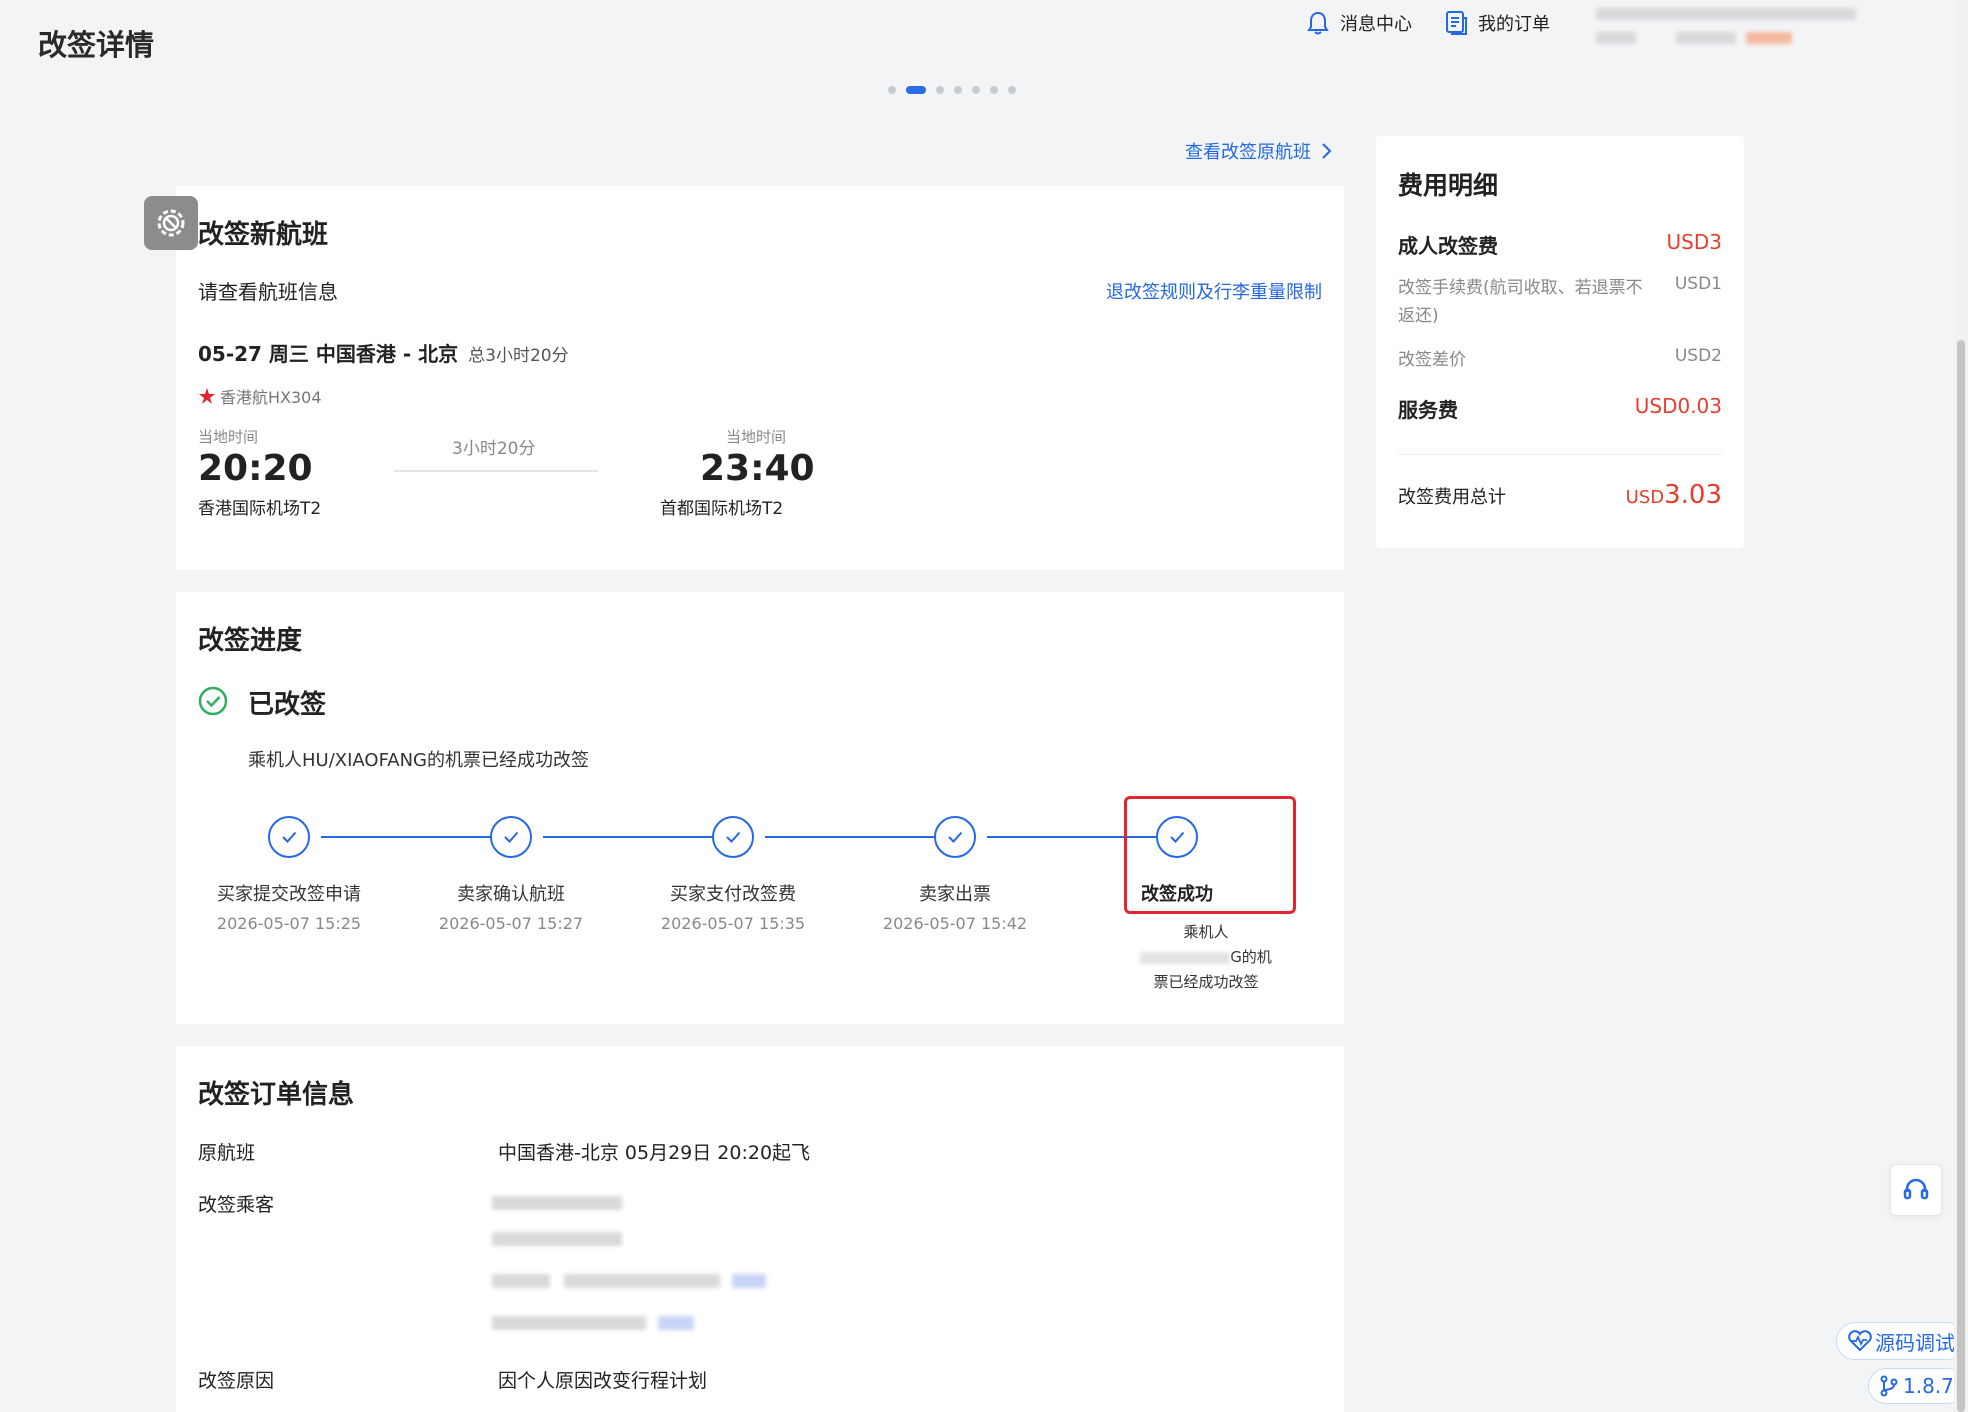  Describe the element at coordinates (1928, 1386) in the screenshot. I see `version-label: 1.8.7` at that location.